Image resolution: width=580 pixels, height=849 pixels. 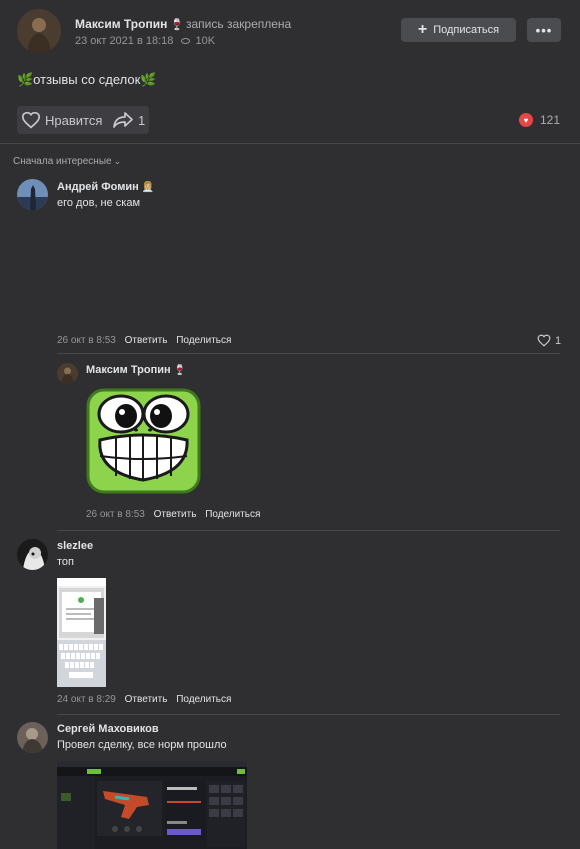 What do you see at coordinates (105, 187) in the screenshot?
I see `comment-author: Андрей Фомин 👩🏼‍💼` at bounding box center [105, 187].